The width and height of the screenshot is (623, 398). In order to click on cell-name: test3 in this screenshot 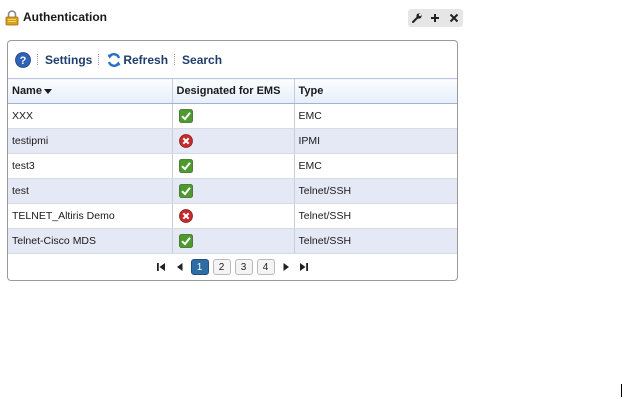, I will do `click(90, 166)`.